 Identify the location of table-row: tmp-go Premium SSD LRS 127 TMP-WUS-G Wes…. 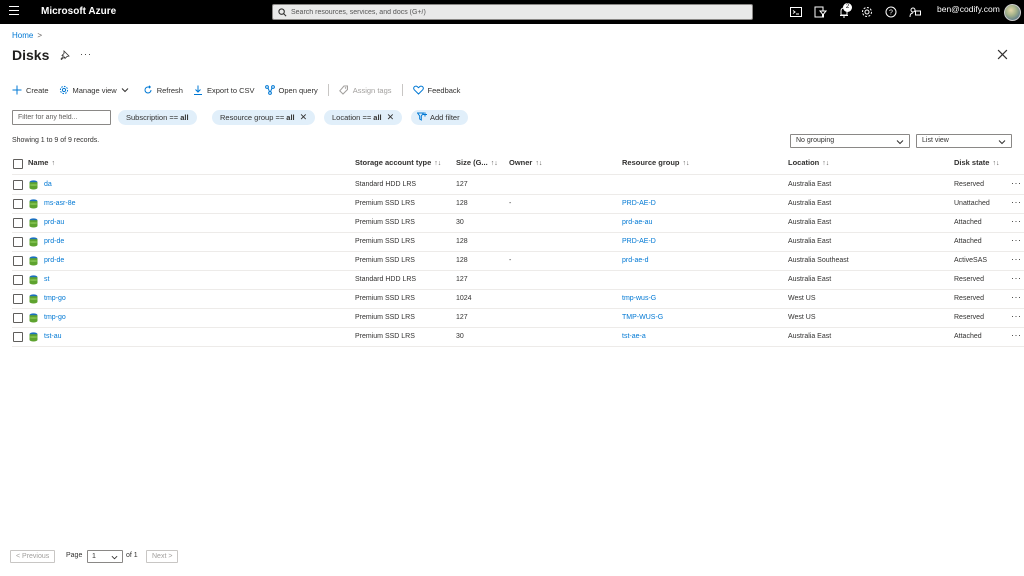
(512, 318).